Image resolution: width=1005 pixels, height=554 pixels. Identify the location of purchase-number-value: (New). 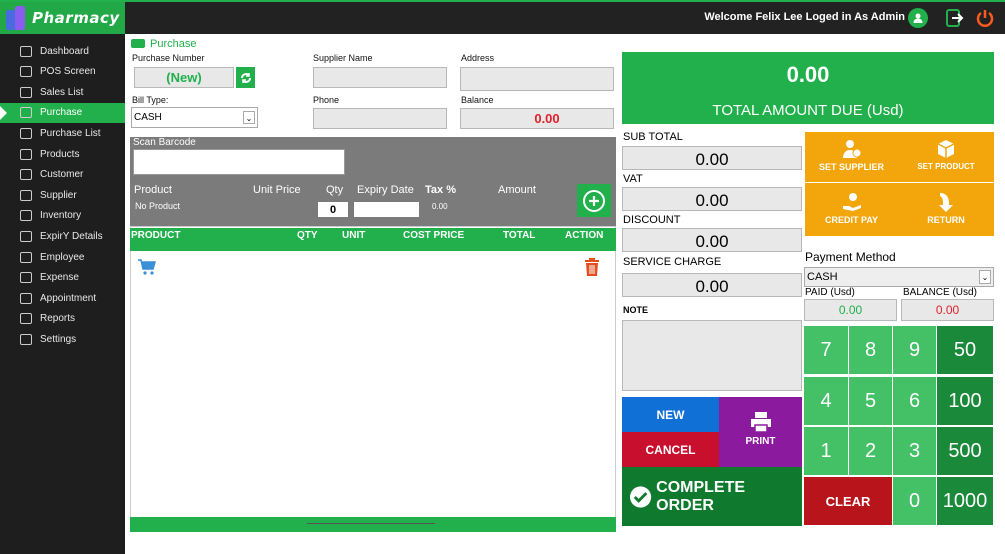
(184, 77).